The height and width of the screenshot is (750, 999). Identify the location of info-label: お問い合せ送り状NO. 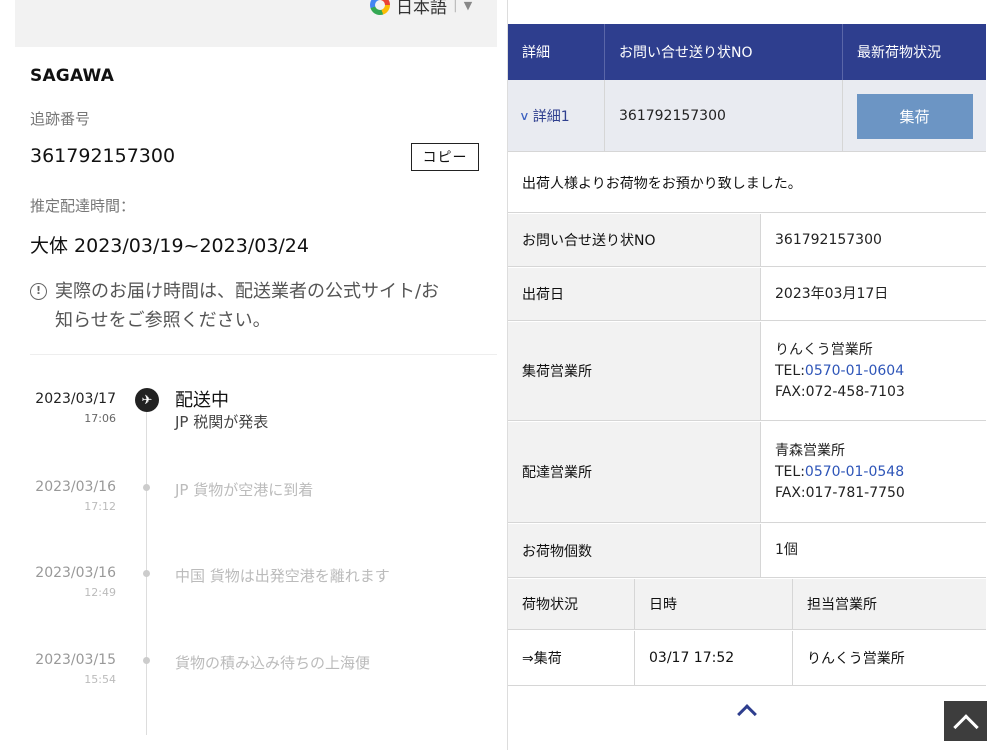
(634, 240).